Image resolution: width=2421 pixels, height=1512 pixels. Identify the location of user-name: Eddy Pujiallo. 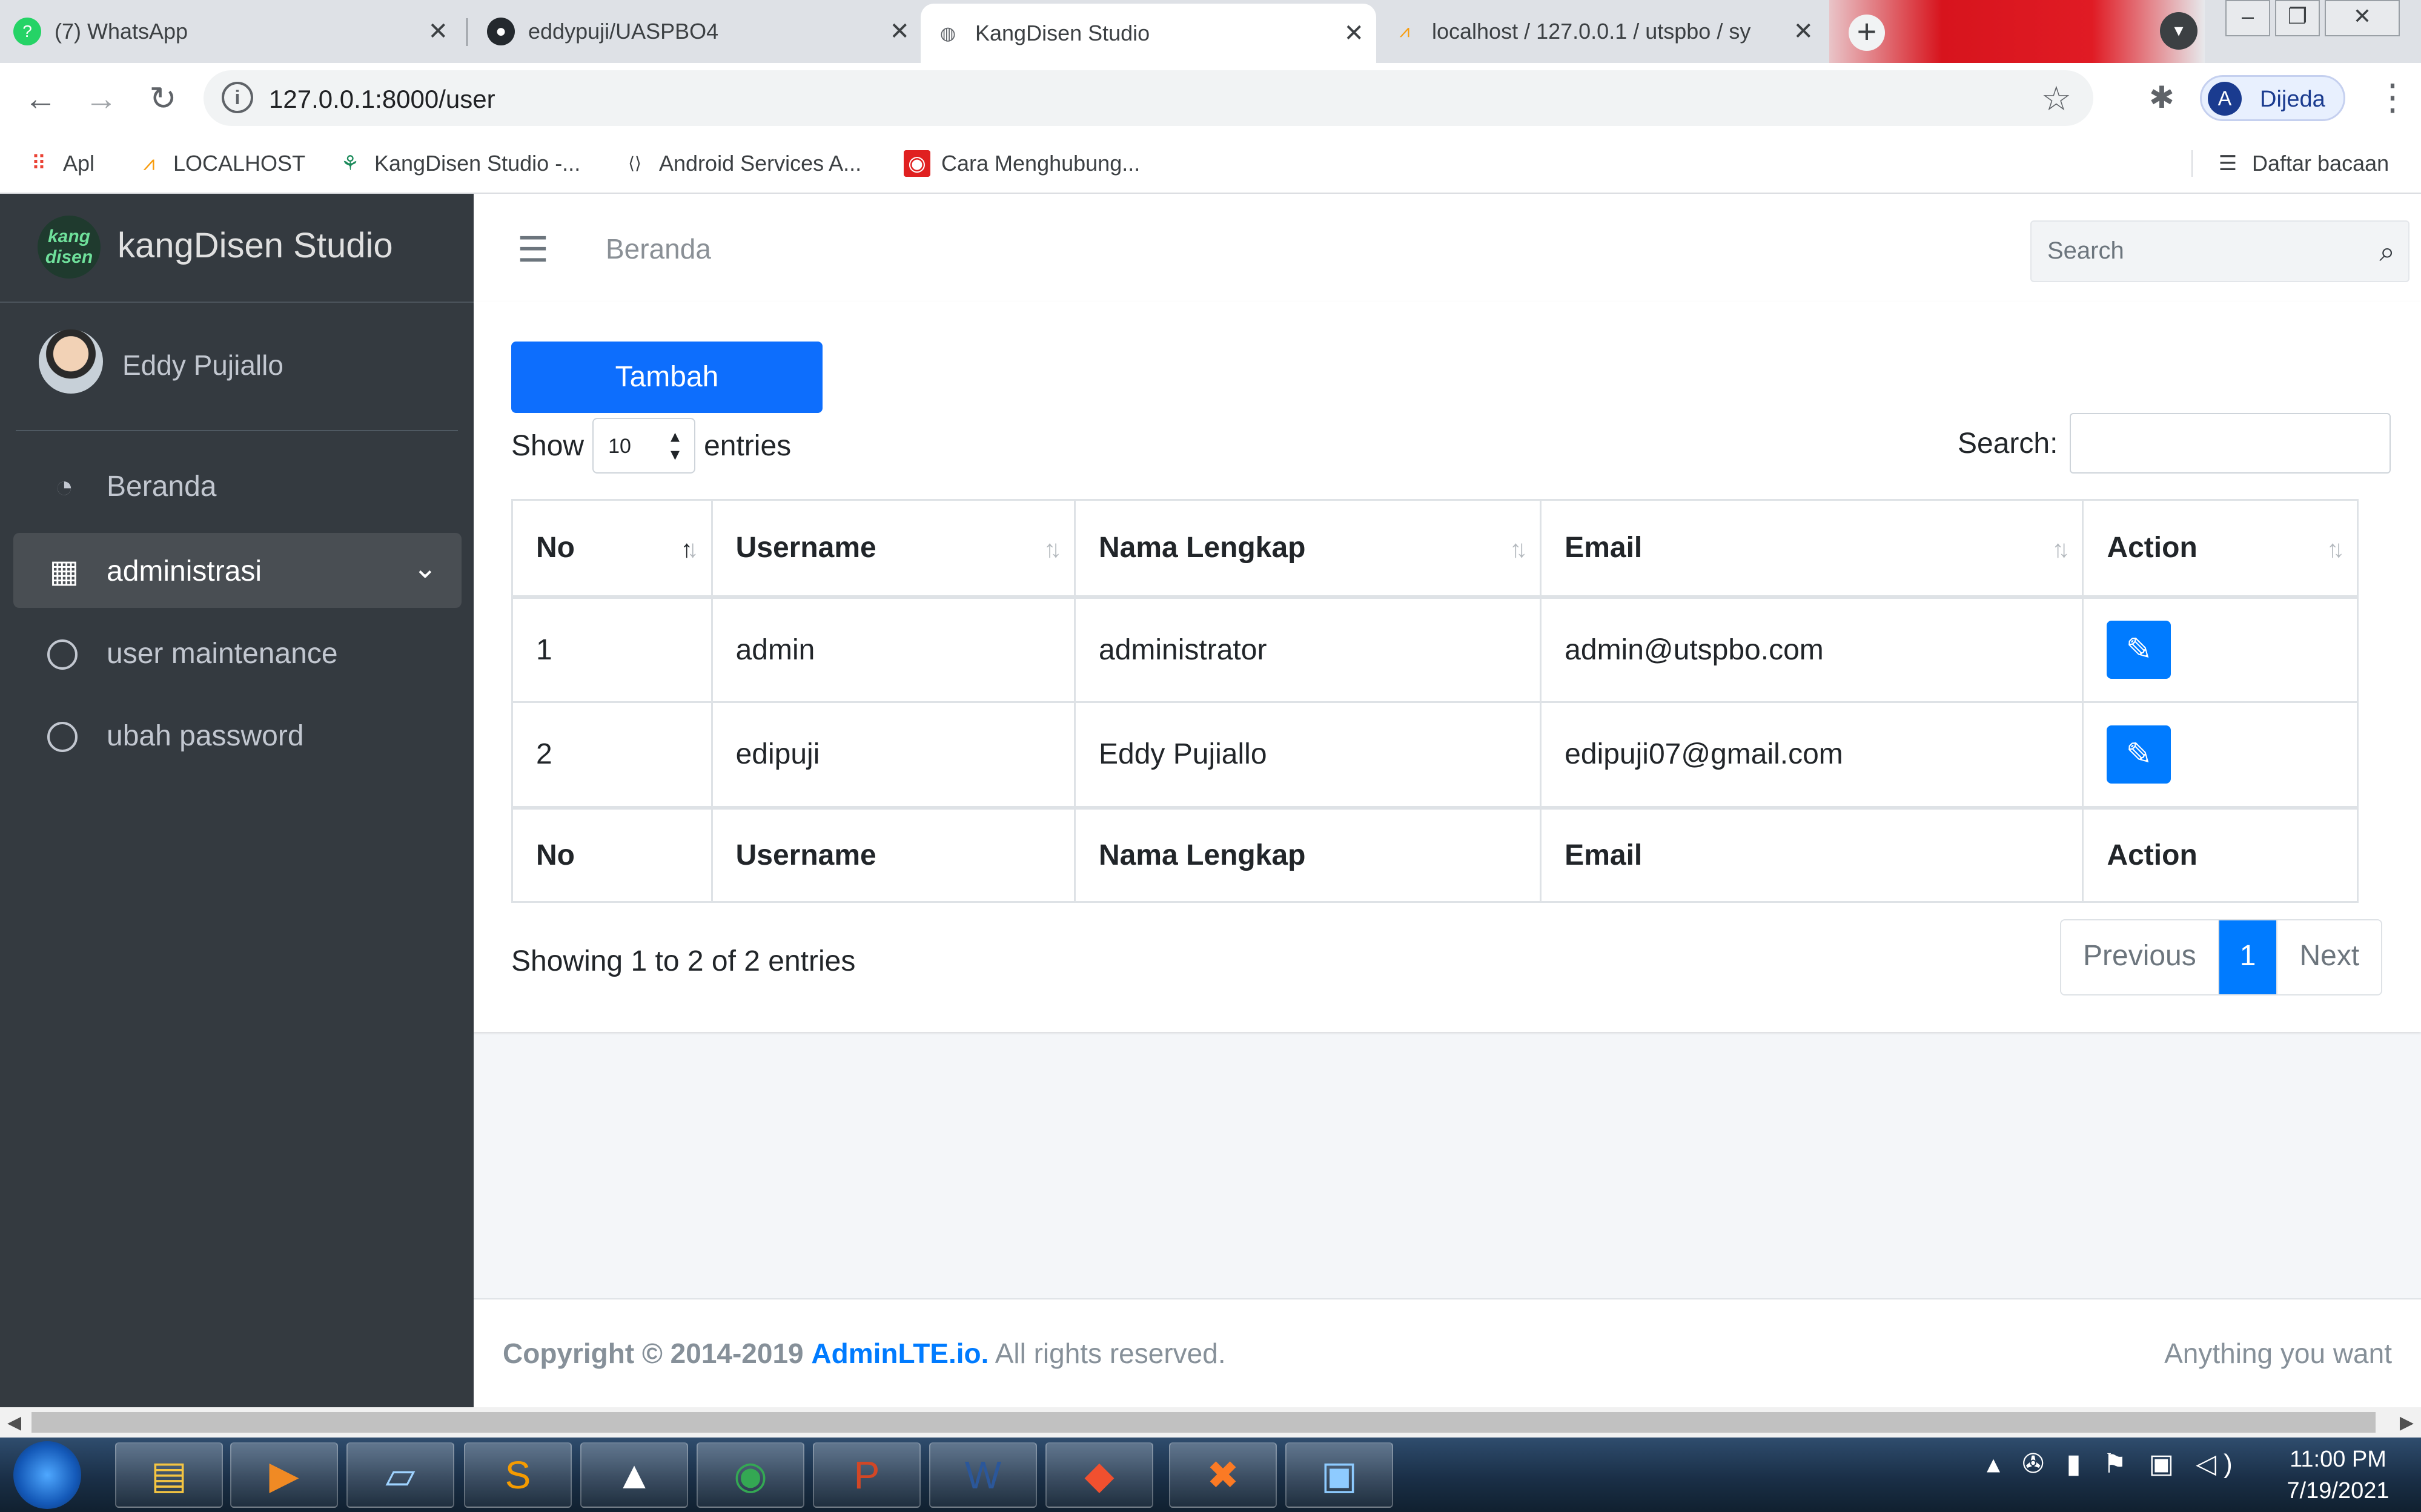
(202, 365).